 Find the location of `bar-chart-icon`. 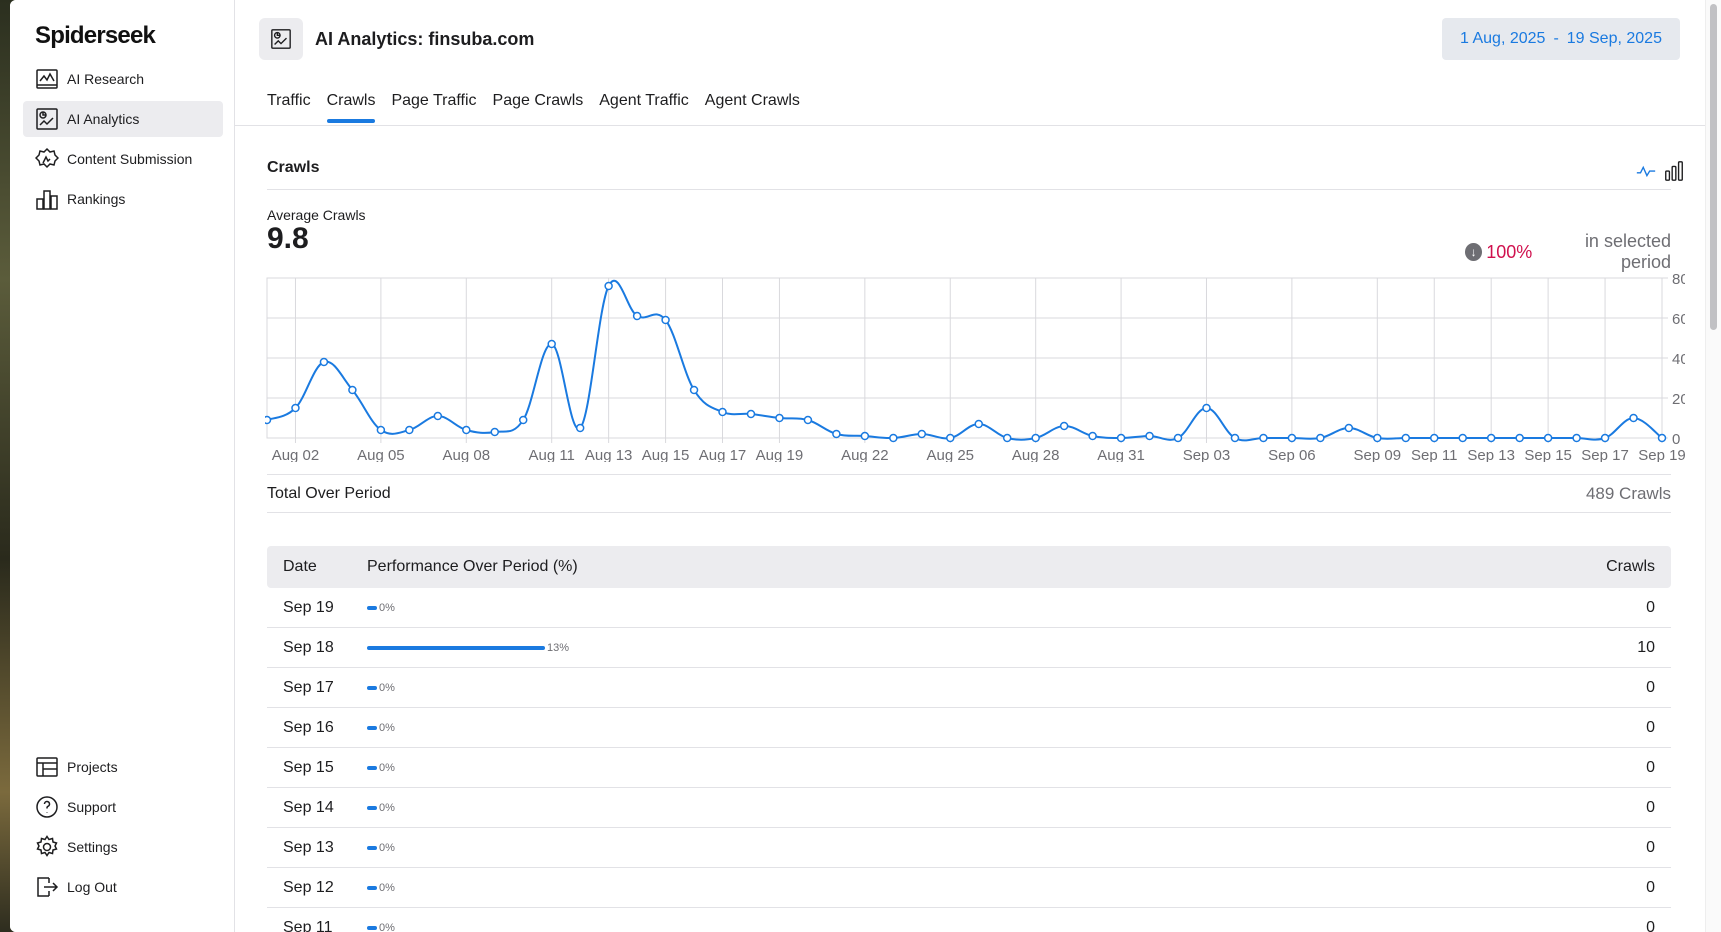

bar-chart-icon is located at coordinates (1674, 171).